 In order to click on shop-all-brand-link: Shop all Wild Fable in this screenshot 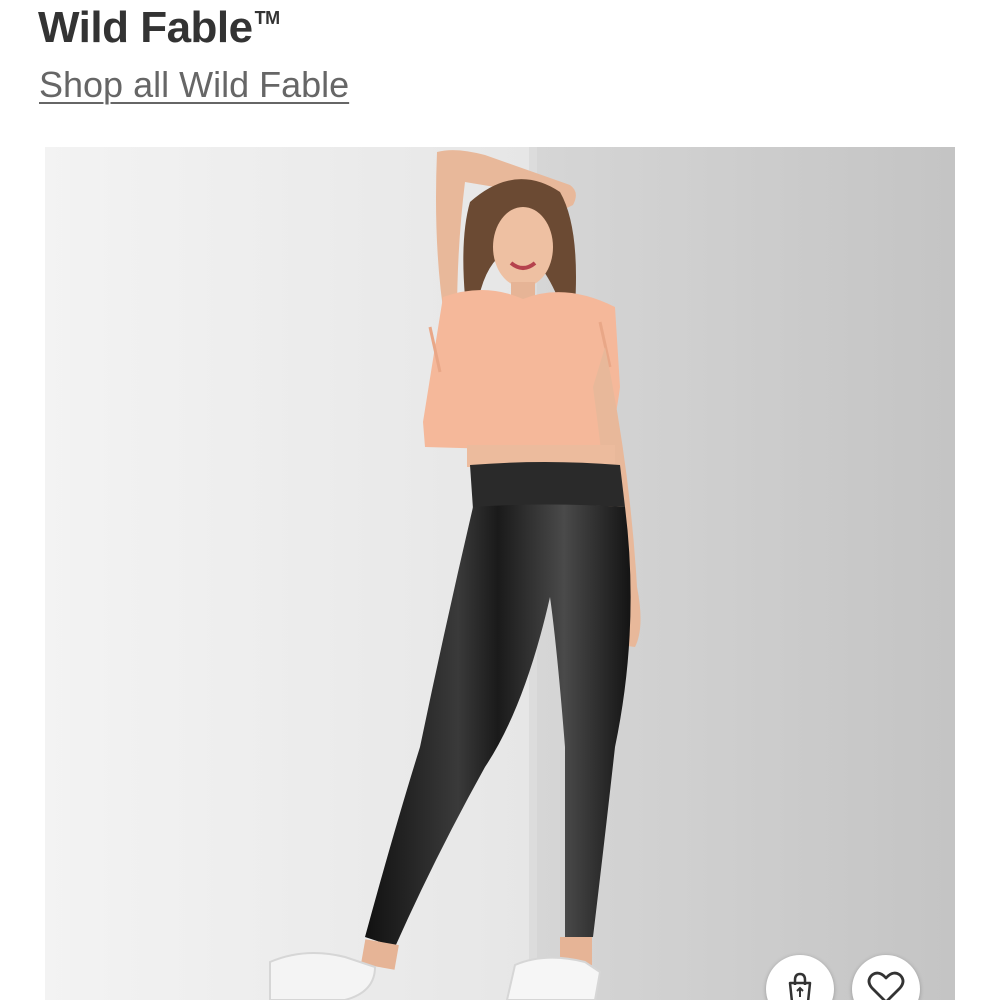, I will do `click(194, 85)`.